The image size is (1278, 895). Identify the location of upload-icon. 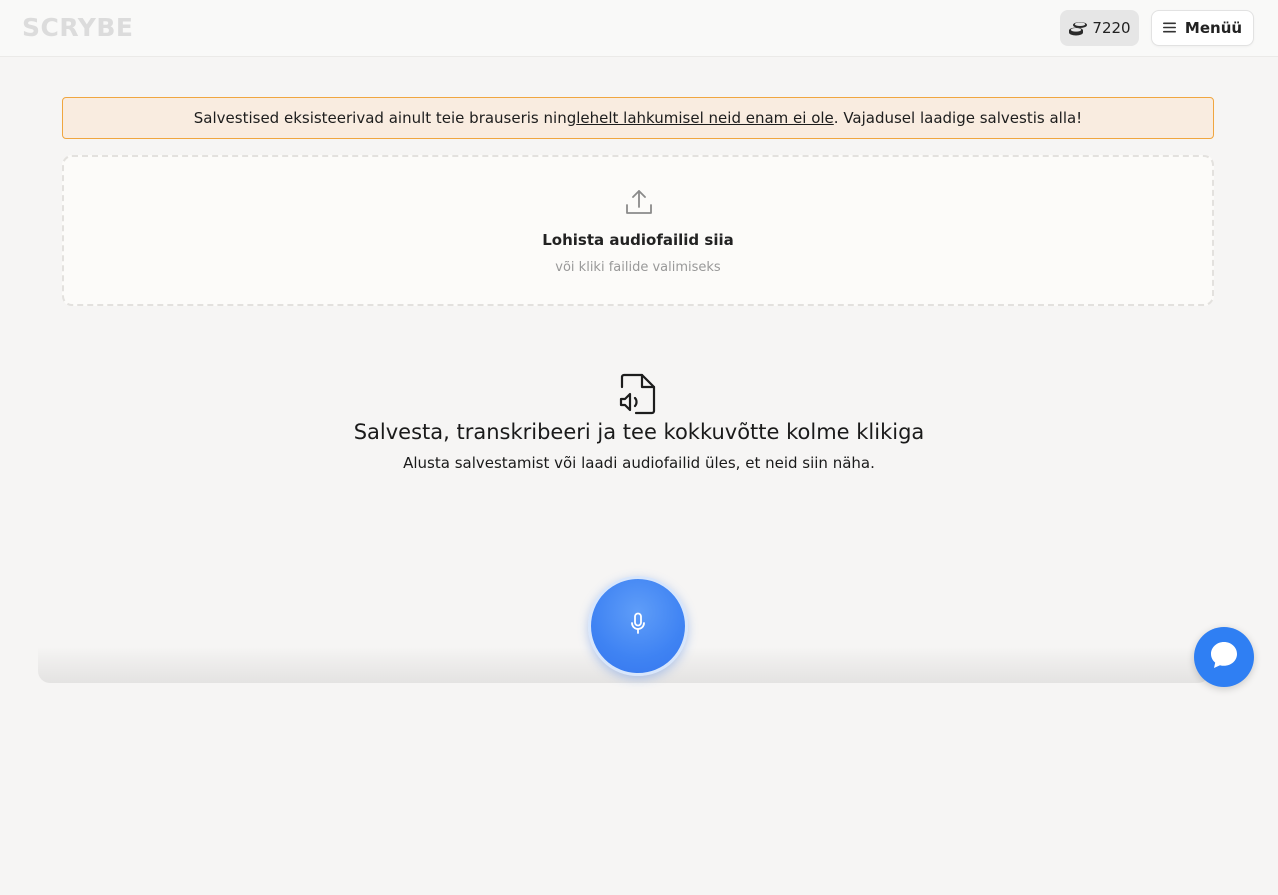
(639, 204).